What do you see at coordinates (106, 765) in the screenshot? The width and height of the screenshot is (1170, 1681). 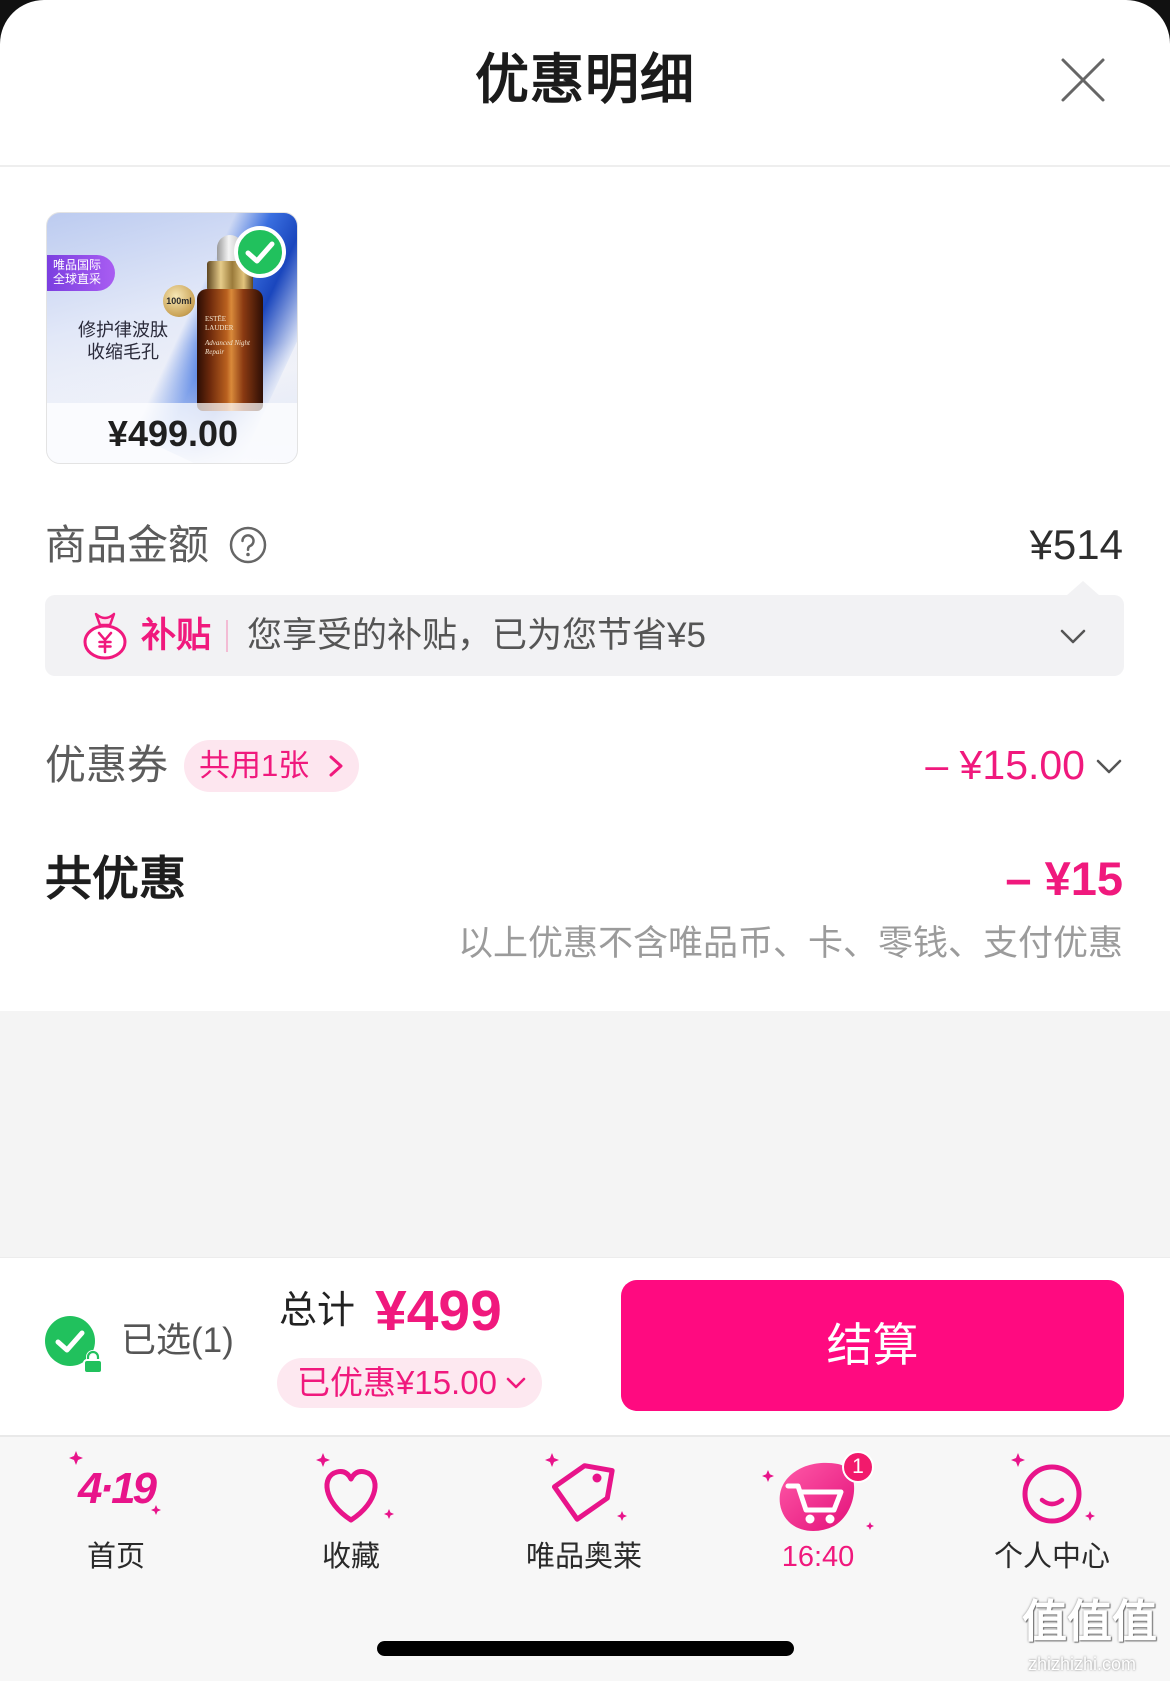 I see `coupon-label: 优惠券` at bounding box center [106, 765].